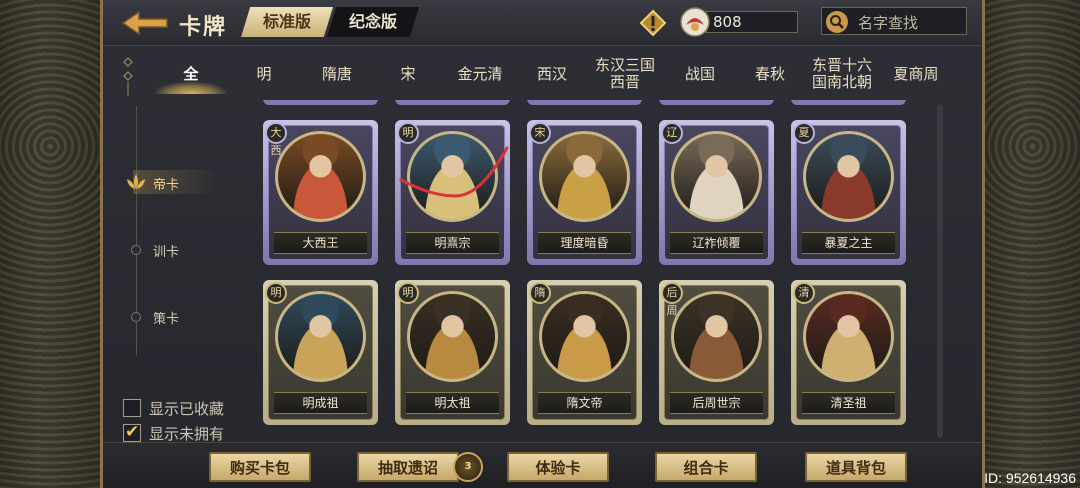  Describe the element at coordinates (842, 74) in the screenshot. I see `tab-dynasty-dongjin: 东晋十六 国南北朝` at that location.